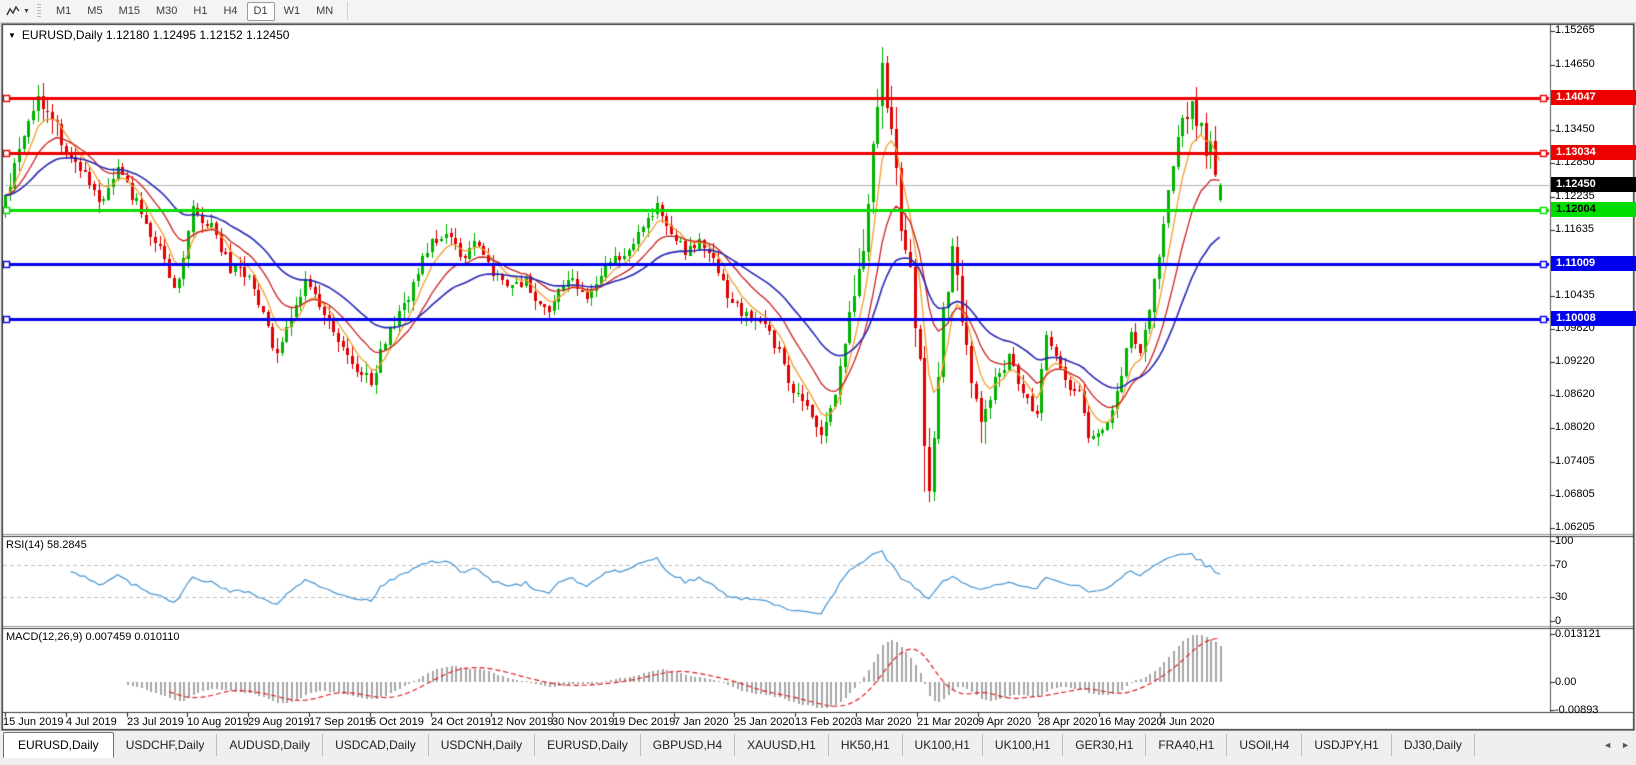 The image size is (1636, 765). Describe the element at coordinates (1575, 494) in the screenshot. I see `price-axis-label: 1.06805` at that location.